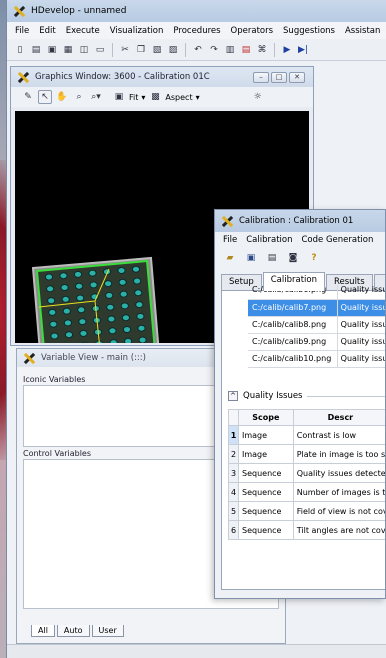 This screenshot has width=386, height=658. Describe the element at coordinates (306, 435) in the screenshot. I see `table-row: 1 Image Contrast is low` at that location.